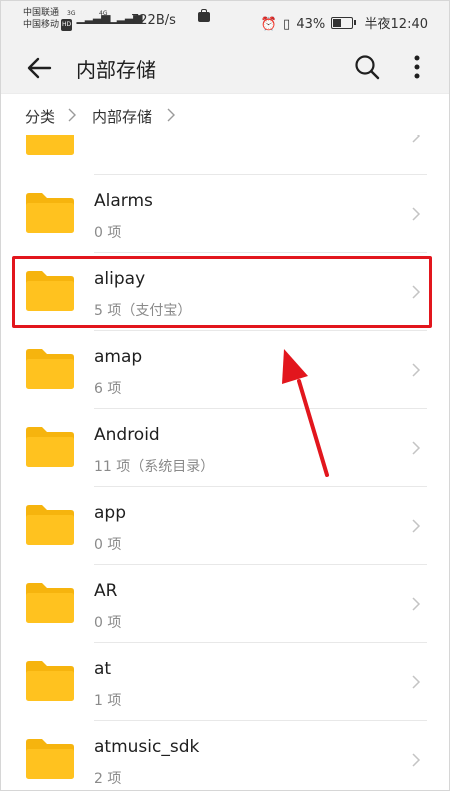 This screenshot has width=450, height=791. What do you see at coordinates (108, 701) in the screenshot?
I see `file-meta: 1 项` at bounding box center [108, 701].